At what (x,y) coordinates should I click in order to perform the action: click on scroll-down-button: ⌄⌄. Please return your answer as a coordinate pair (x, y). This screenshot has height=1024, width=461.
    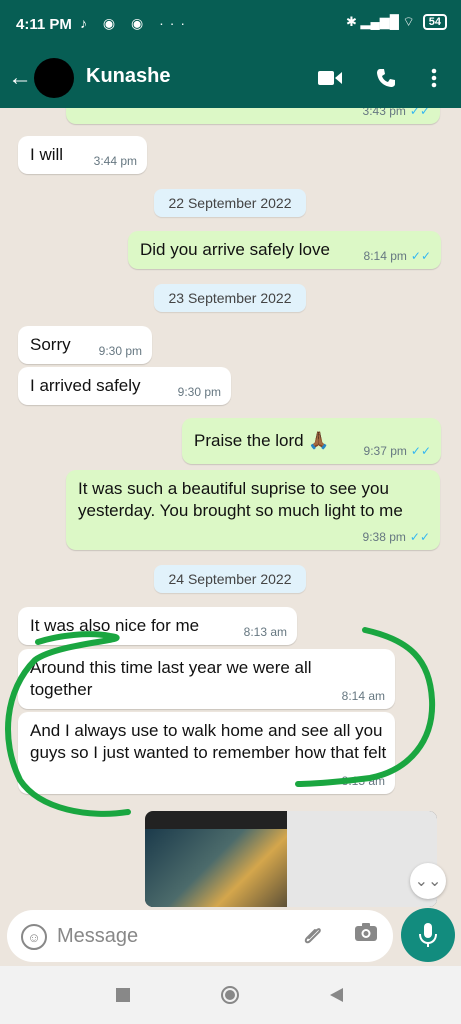
    Looking at the image, I should click on (428, 881).